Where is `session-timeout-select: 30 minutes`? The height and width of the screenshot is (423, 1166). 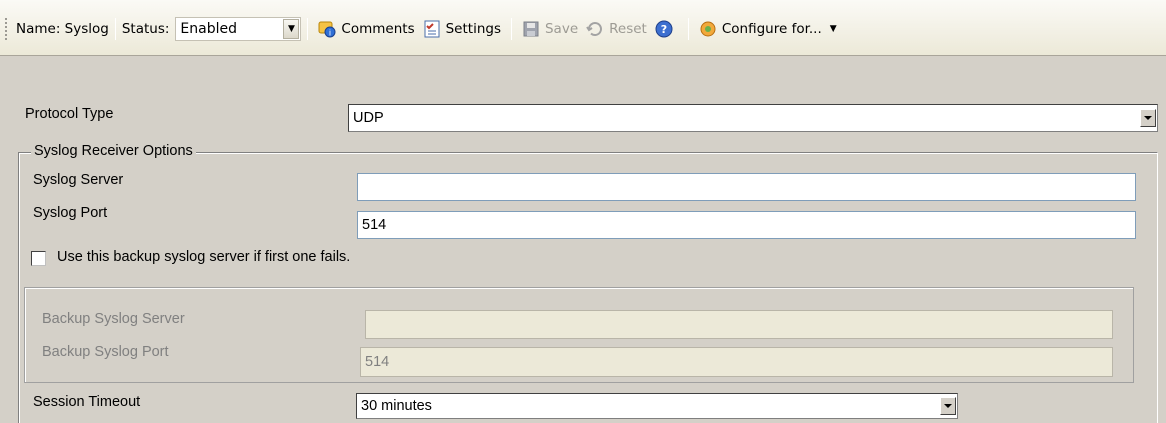
session-timeout-select: 30 minutes is located at coordinates (657, 406).